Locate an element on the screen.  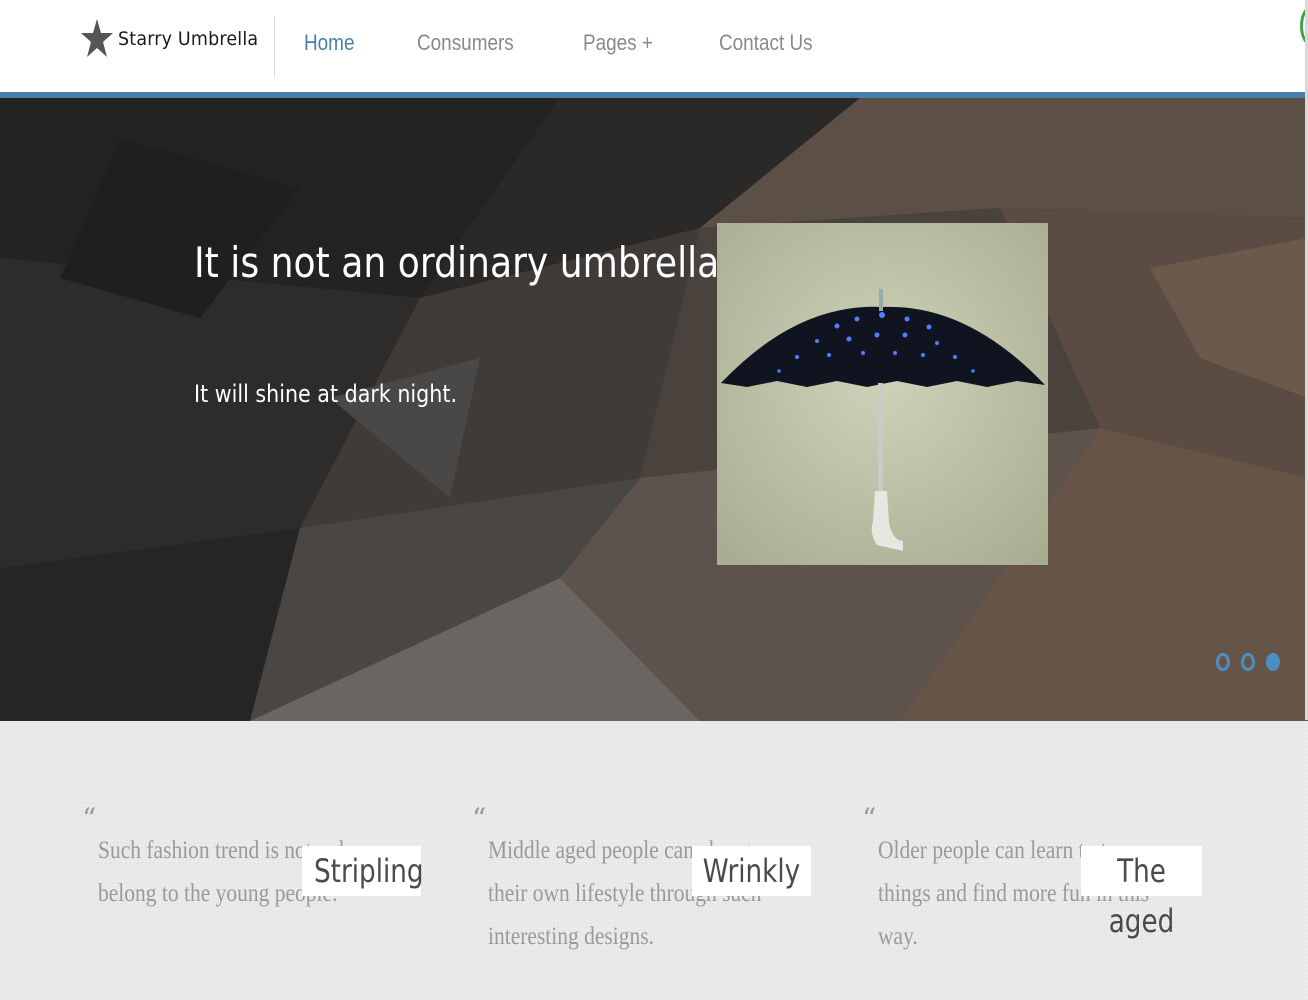
hero-subtitle: It will shine at dark night. is located at coordinates (325, 394).